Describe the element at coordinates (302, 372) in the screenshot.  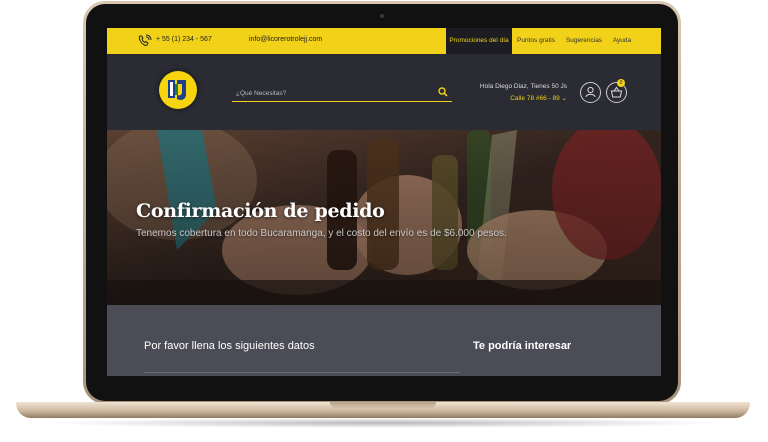
I see `section-divider` at that location.